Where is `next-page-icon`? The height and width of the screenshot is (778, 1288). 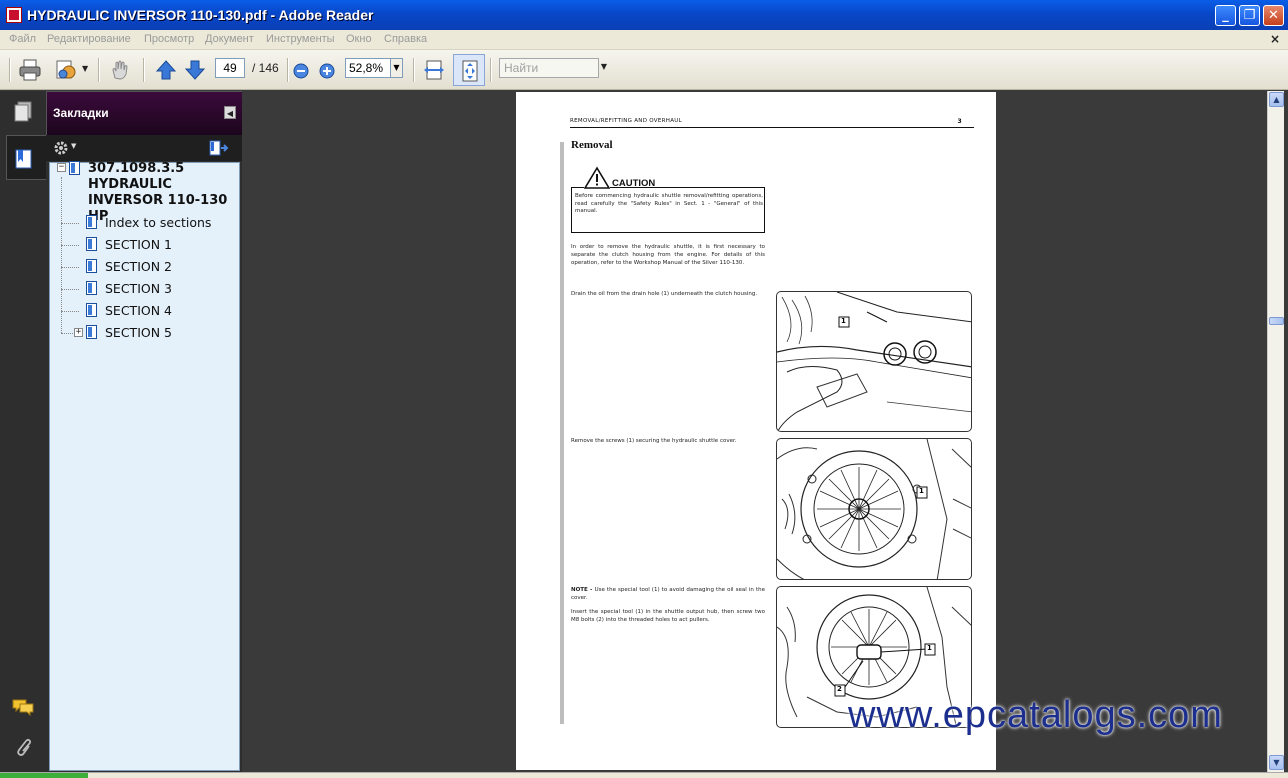 next-page-icon is located at coordinates (195, 70).